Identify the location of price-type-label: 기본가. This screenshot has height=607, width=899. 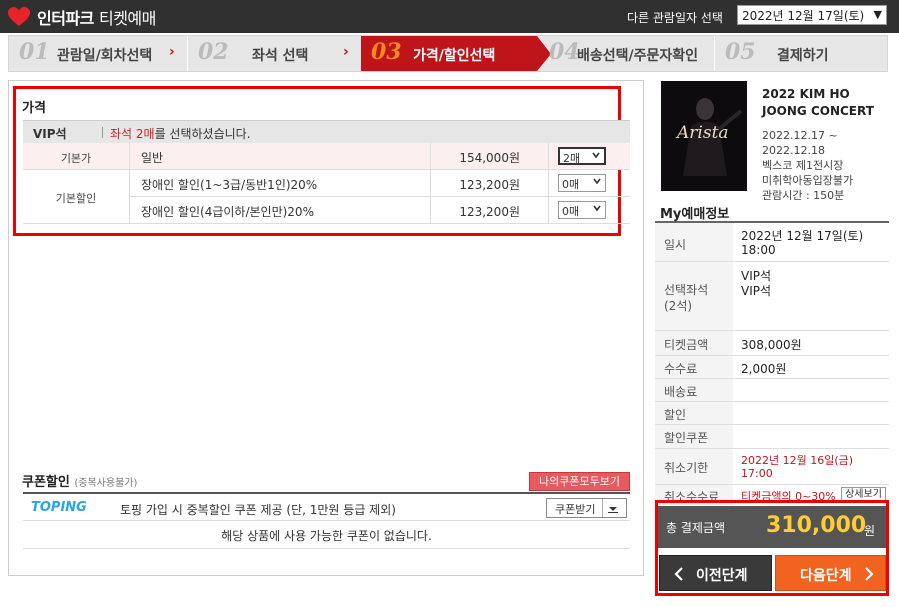
(76, 158).